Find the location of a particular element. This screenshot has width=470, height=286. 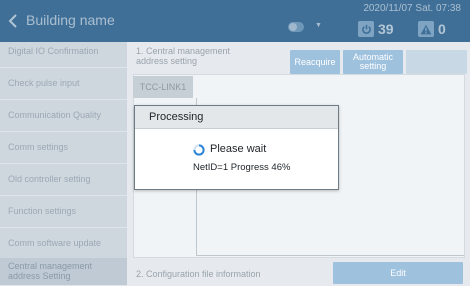

sidebar-item-check-pulse: Check pulse input is located at coordinates (63, 84).